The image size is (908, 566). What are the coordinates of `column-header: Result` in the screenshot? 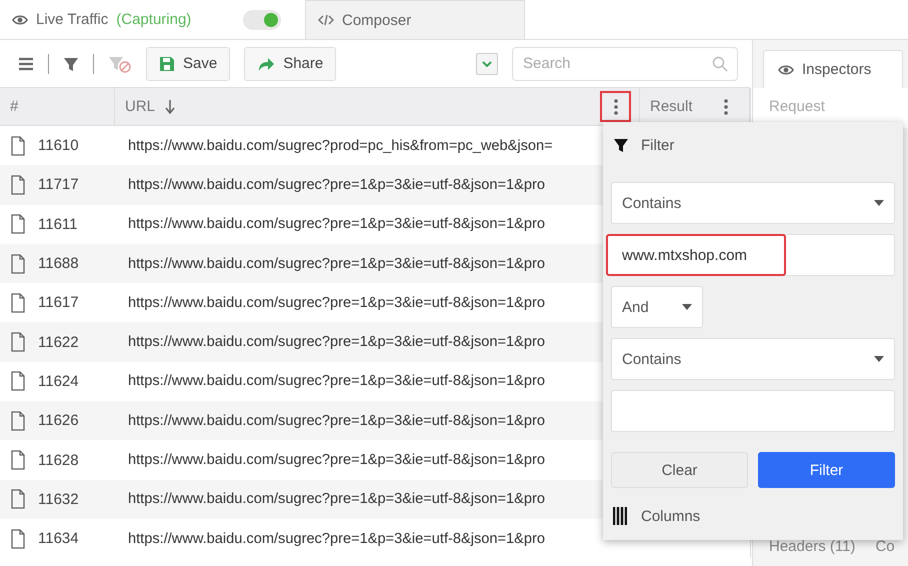 It's located at (671, 106).